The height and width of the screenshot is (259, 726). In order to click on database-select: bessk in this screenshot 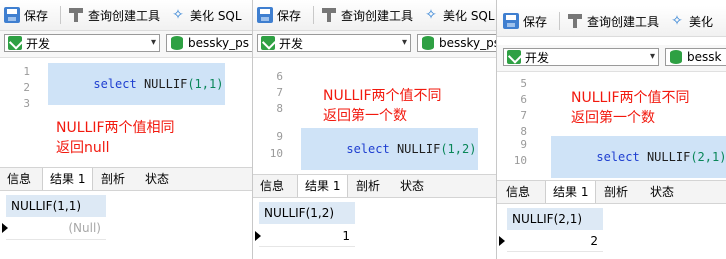, I will do `click(695, 57)`.